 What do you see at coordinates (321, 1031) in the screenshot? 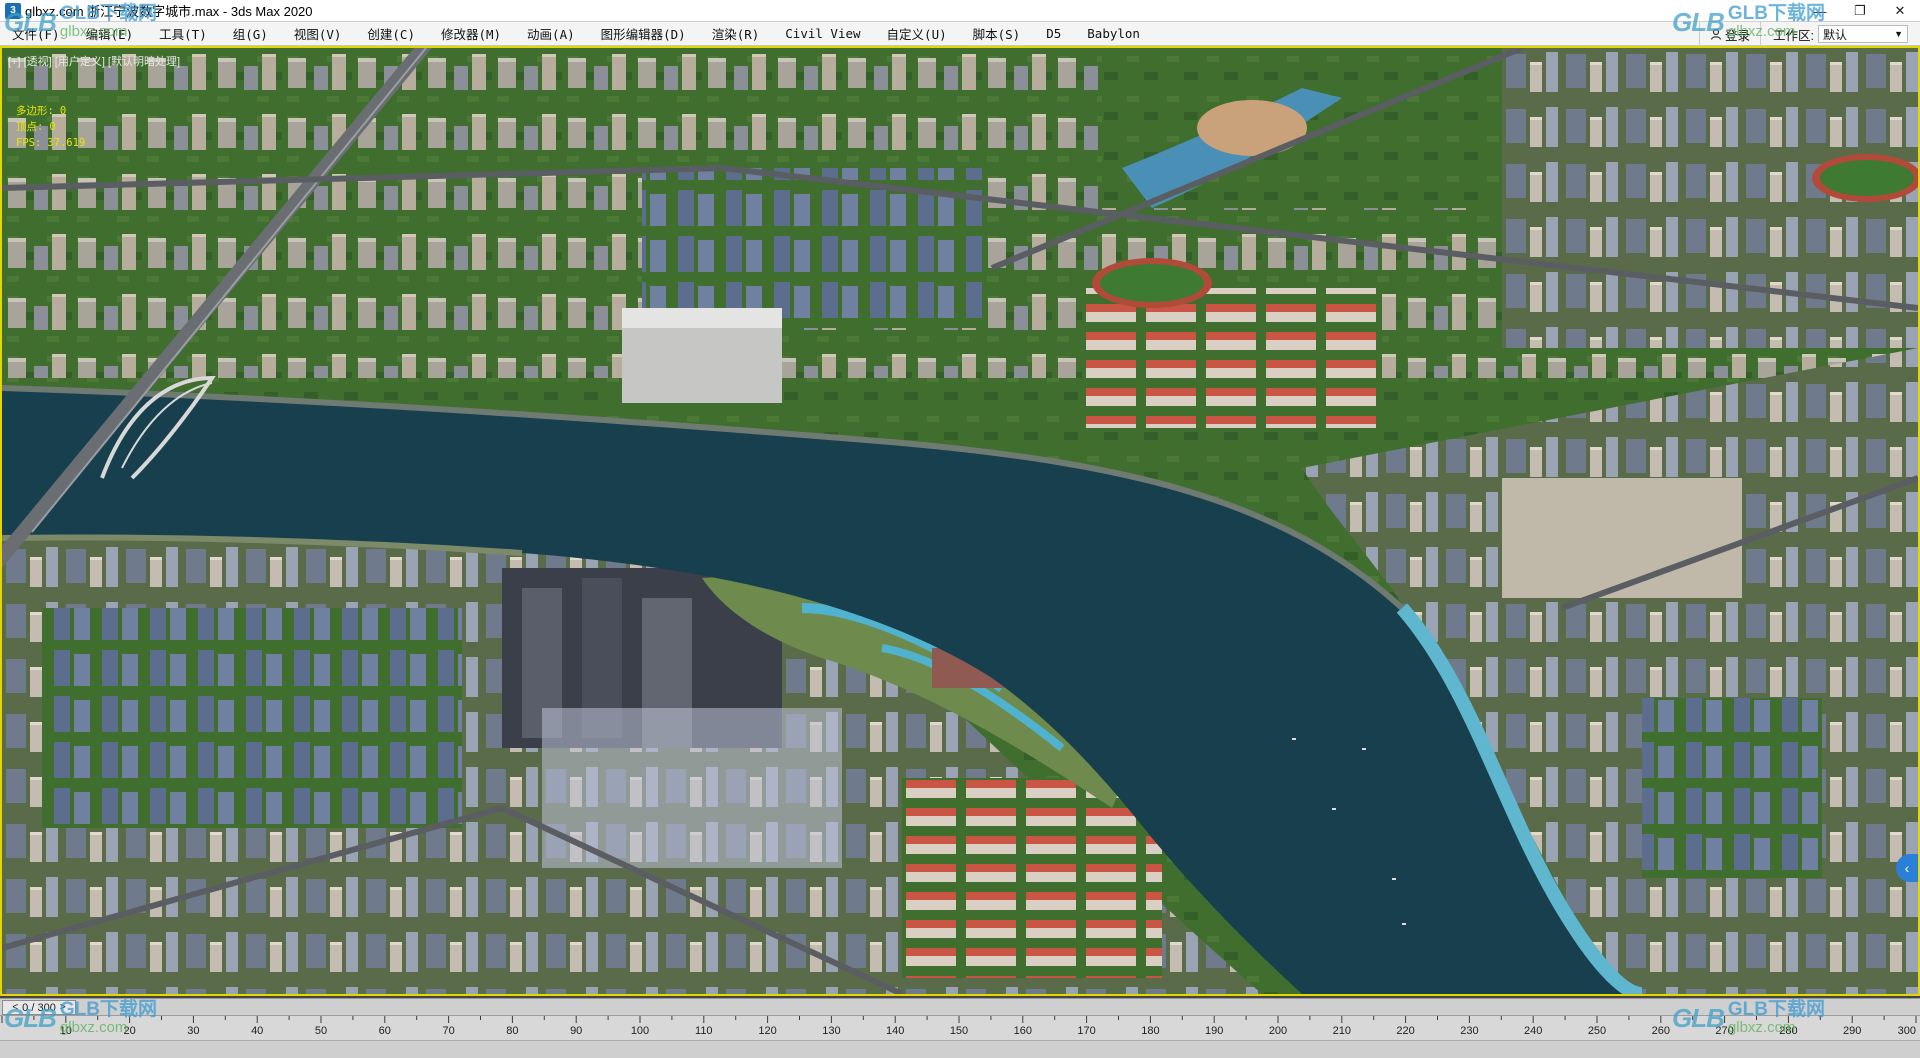
I see `timeline-tick-label: 50` at bounding box center [321, 1031].